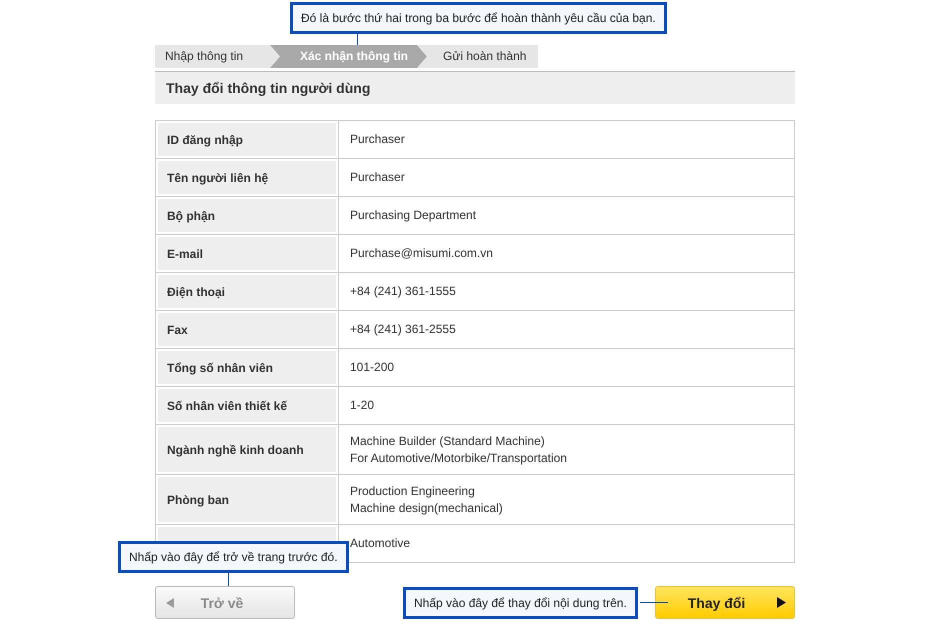  Describe the element at coordinates (475, 87) in the screenshot. I see `section-header: Thay đổi thông tin người dùng` at that location.